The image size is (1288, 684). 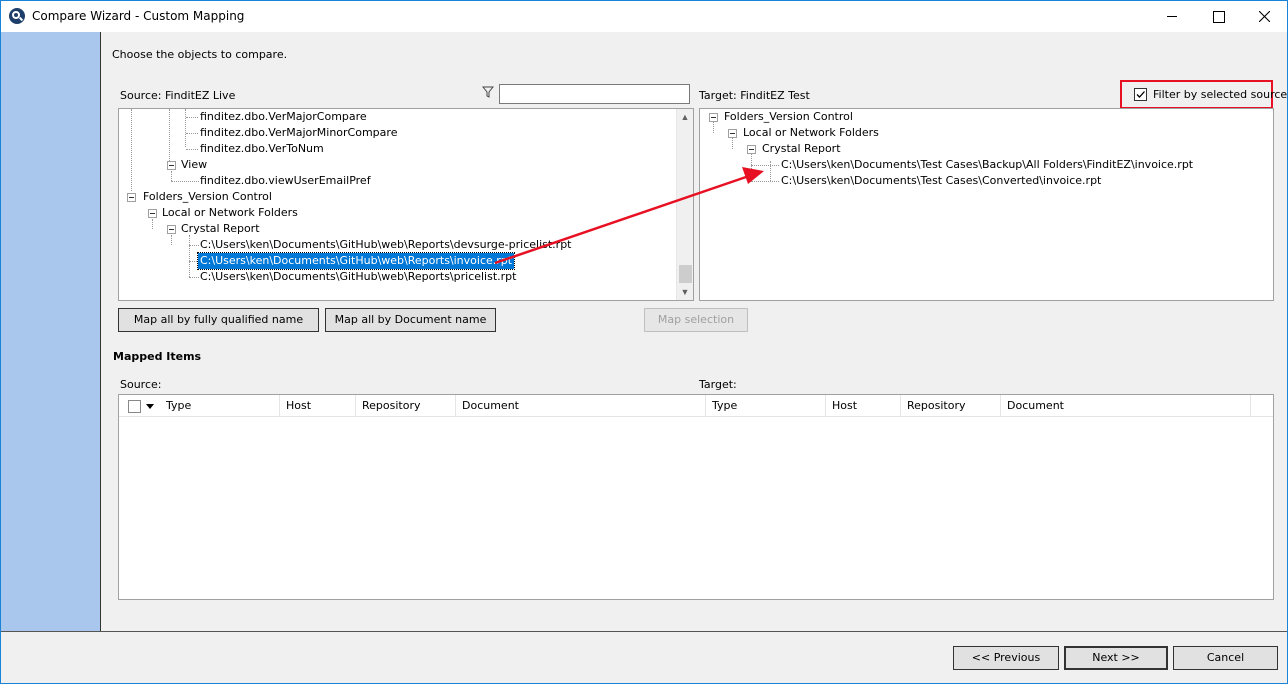 I want to click on source-filter-input, so click(x=594, y=94).